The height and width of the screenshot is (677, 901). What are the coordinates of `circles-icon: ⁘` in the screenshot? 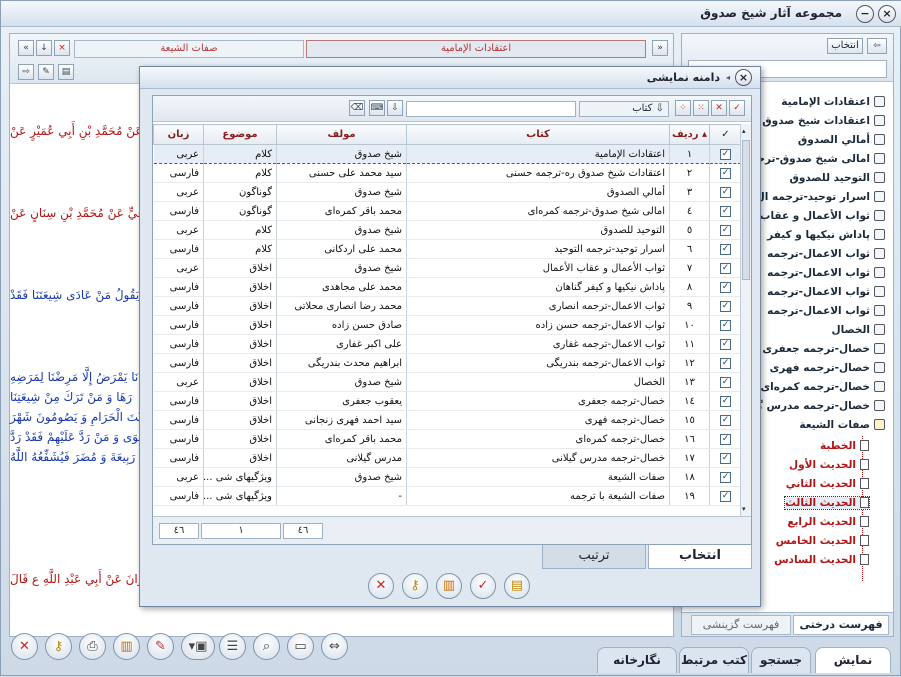 It's located at (683, 108).